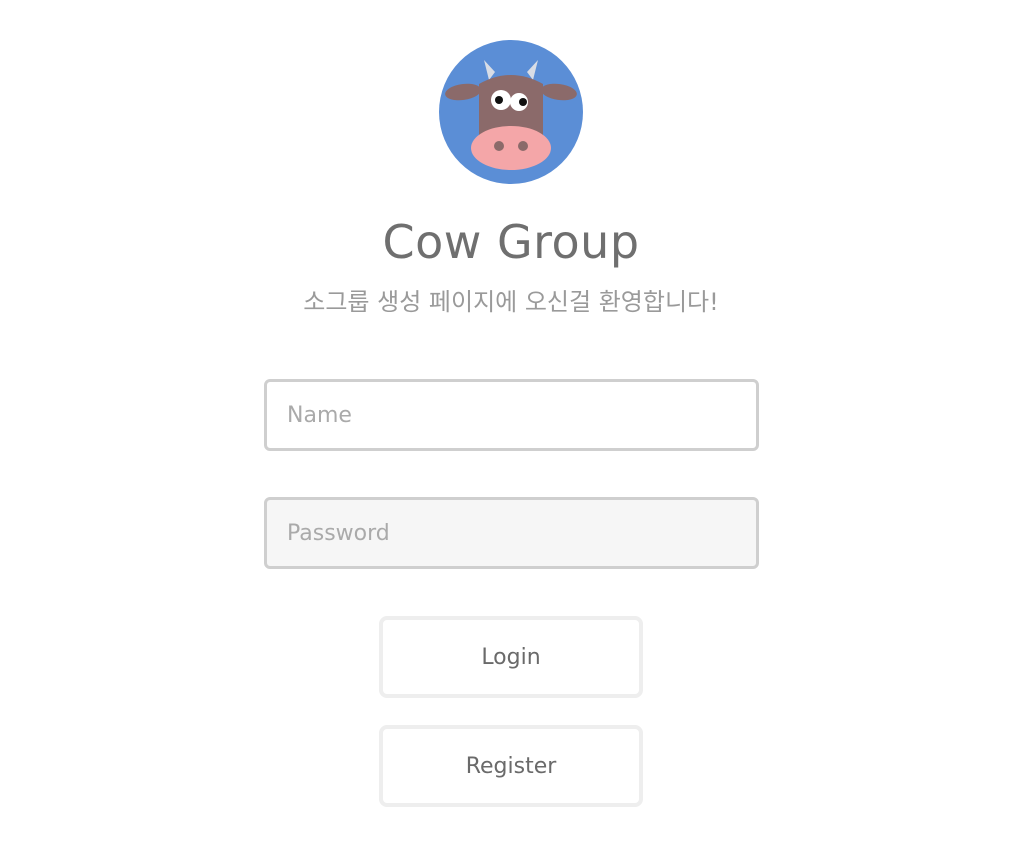 This screenshot has width=1022, height=844. I want to click on name-input, so click(511, 415).